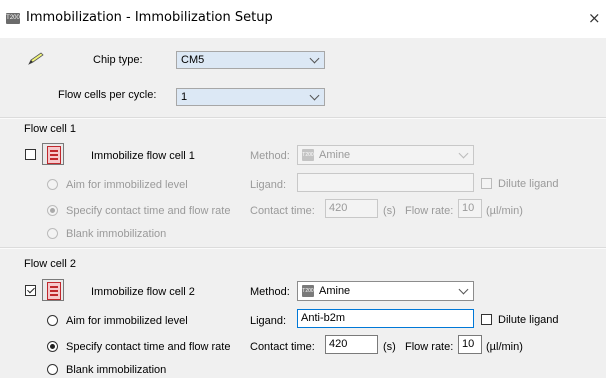 The height and width of the screenshot is (378, 606). I want to click on flow-cell-1-option-aim-radio, so click(52, 184).